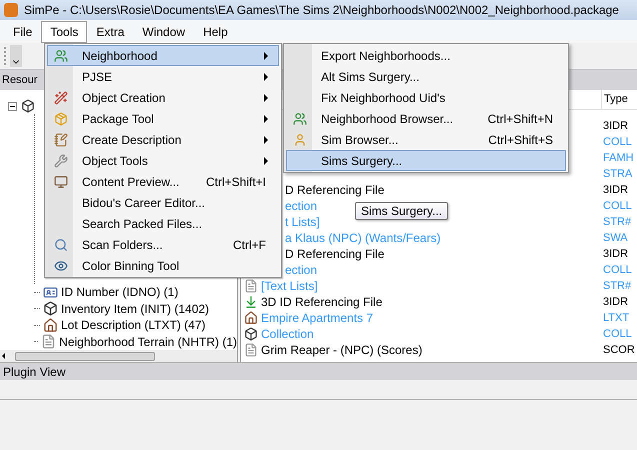 This screenshot has width=637, height=450. What do you see at coordinates (619, 350) in the screenshot?
I see `type-cell-text: SCOR` at bounding box center [619, 350].